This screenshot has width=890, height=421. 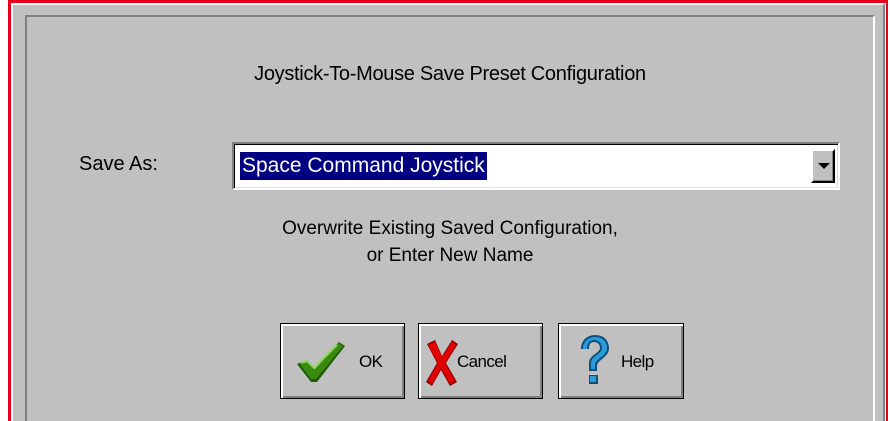 I want to click on ok-button-label: OK, so click(x=371, y=361).